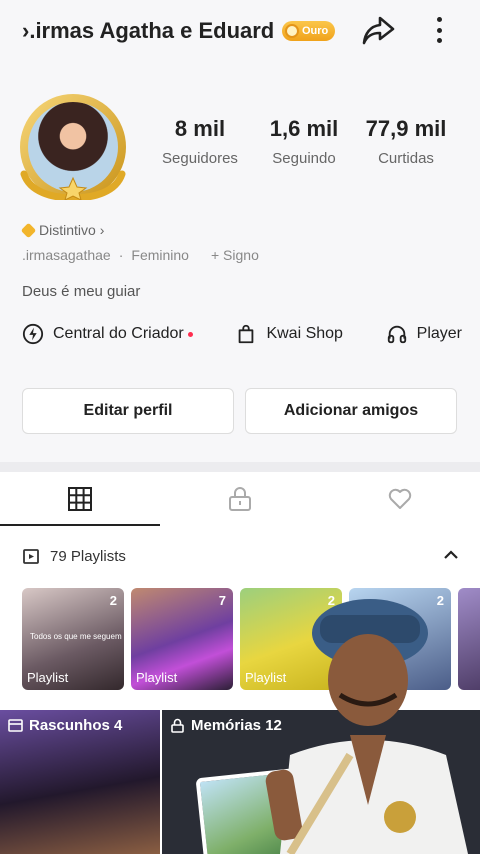 This screenshot has height=854, width=480. Describe the element at coordinates (200, 128) in the screenshot. I see `followers-count: 8 mil` at that location.